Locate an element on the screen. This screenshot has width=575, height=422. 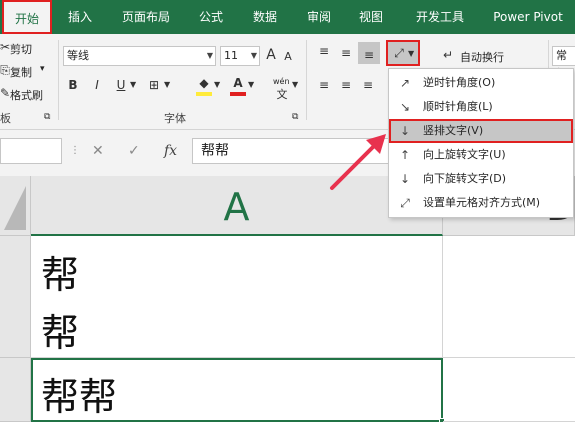
align-bottom-button: ≡ is located at coordinates (369, 53).